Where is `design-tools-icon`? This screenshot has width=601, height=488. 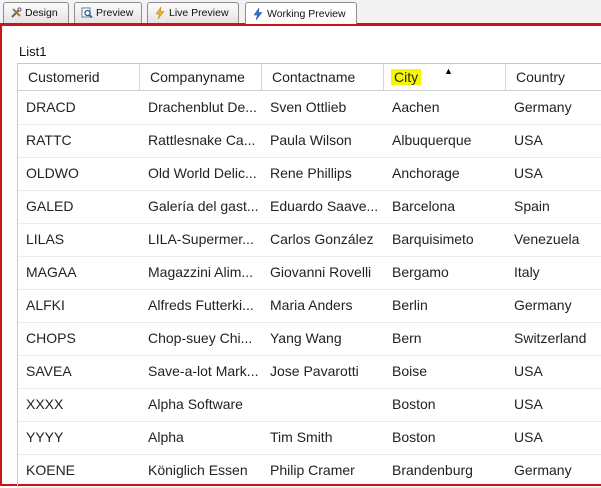 design-tools-icon is located at coordinates (16, 13).